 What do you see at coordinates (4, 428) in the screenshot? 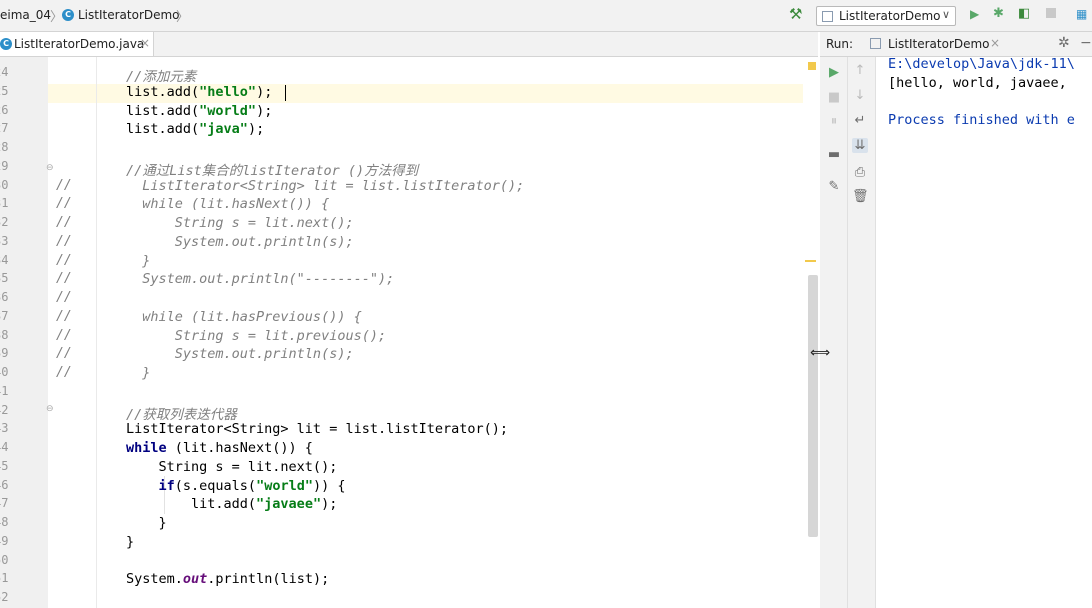
I see `line-number: 43` at bounding box center [4, 428].